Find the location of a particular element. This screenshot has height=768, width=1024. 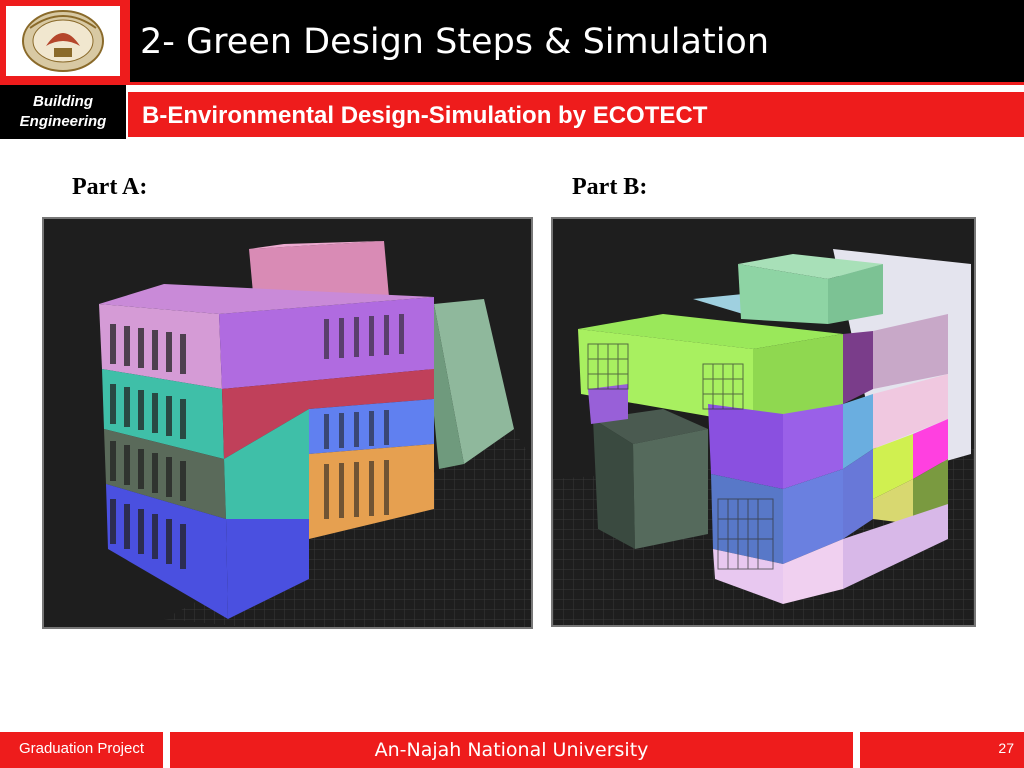

logo-container is located at coordinates (65, 41).